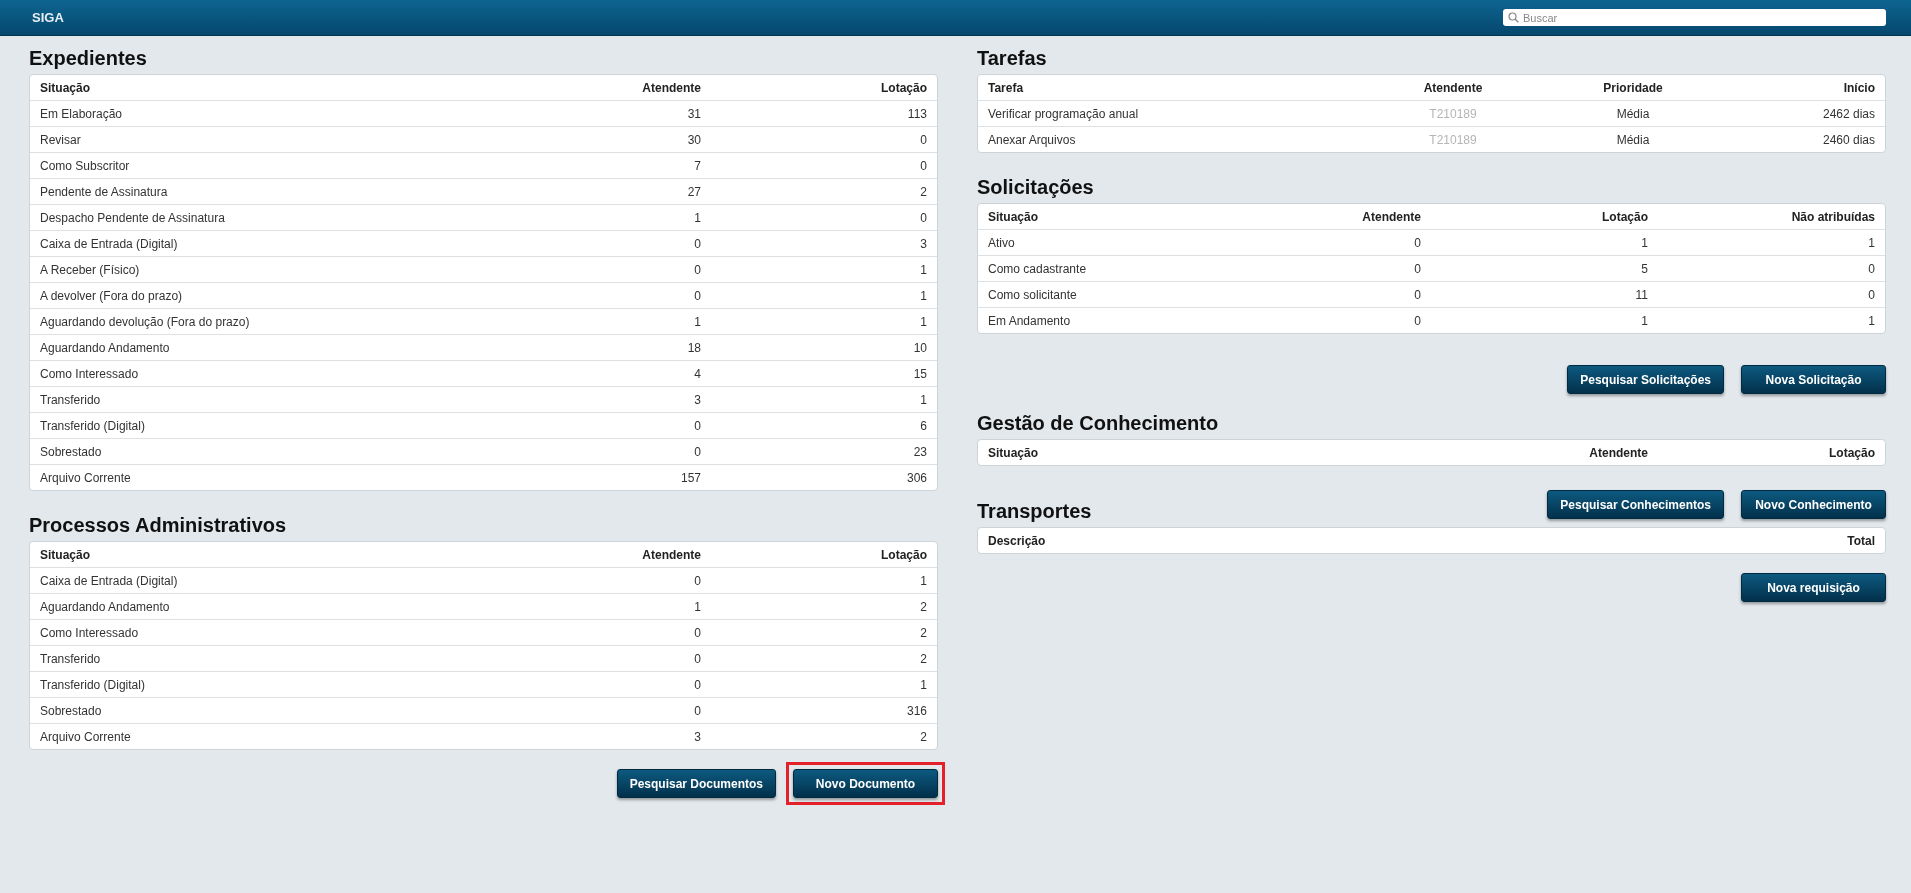  Describe the element at coordinates (1641, 294) in the screenshot. I see `table-cell-text: 11` at that location.